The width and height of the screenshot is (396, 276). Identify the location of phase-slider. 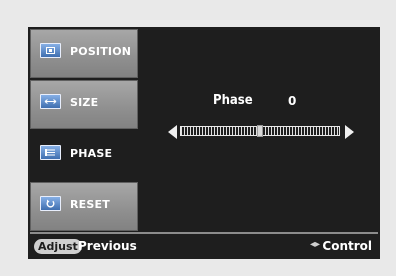
(268, 132).